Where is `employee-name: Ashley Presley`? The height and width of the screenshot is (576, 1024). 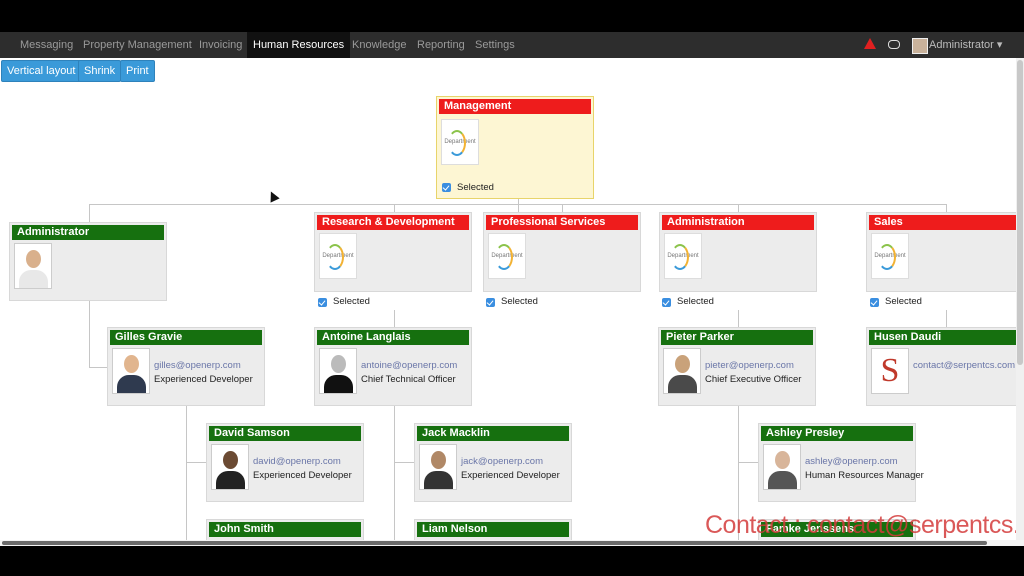 employee-name: Ashley Presley is located at coordinates (837, 433).